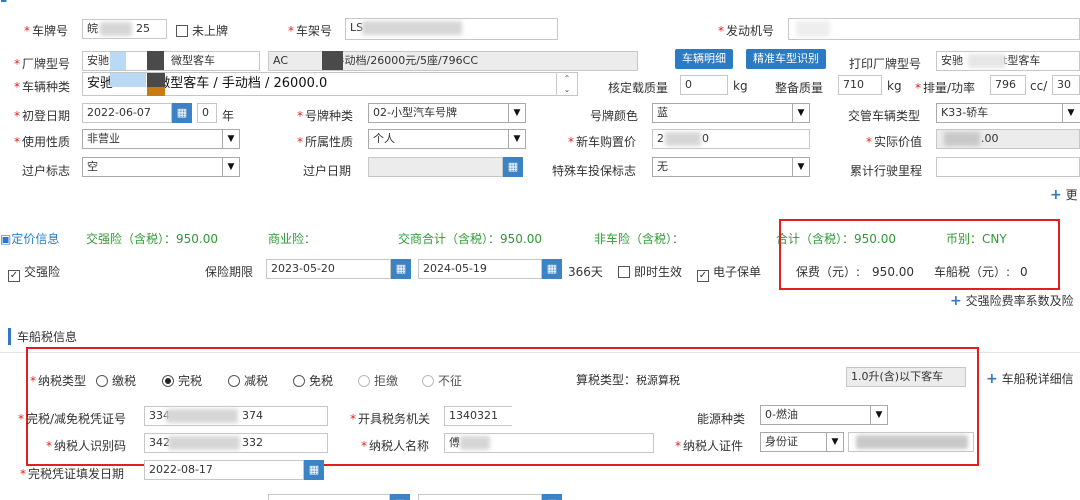  I want to click on authority-input: 1340321, so click(478, 416).